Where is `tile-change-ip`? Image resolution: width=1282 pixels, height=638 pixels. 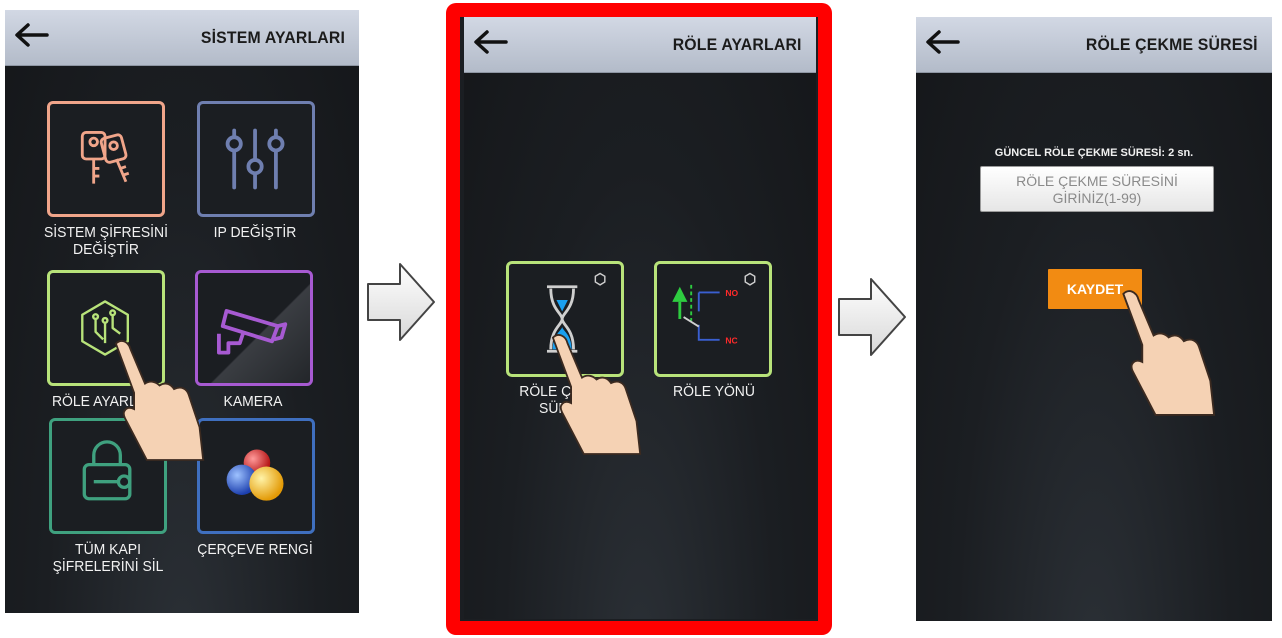 tile-change-ip is located at coordinates (256, 159).